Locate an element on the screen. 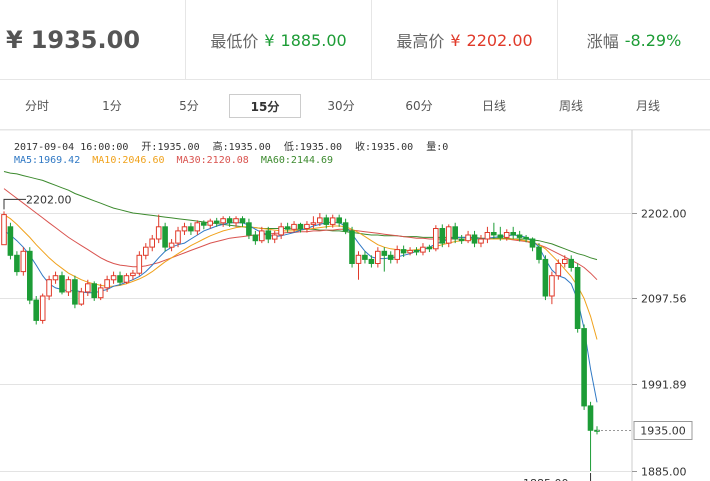 This screenshot has height=481, width=710. max-marker-line is located at coordinates (14, 204).